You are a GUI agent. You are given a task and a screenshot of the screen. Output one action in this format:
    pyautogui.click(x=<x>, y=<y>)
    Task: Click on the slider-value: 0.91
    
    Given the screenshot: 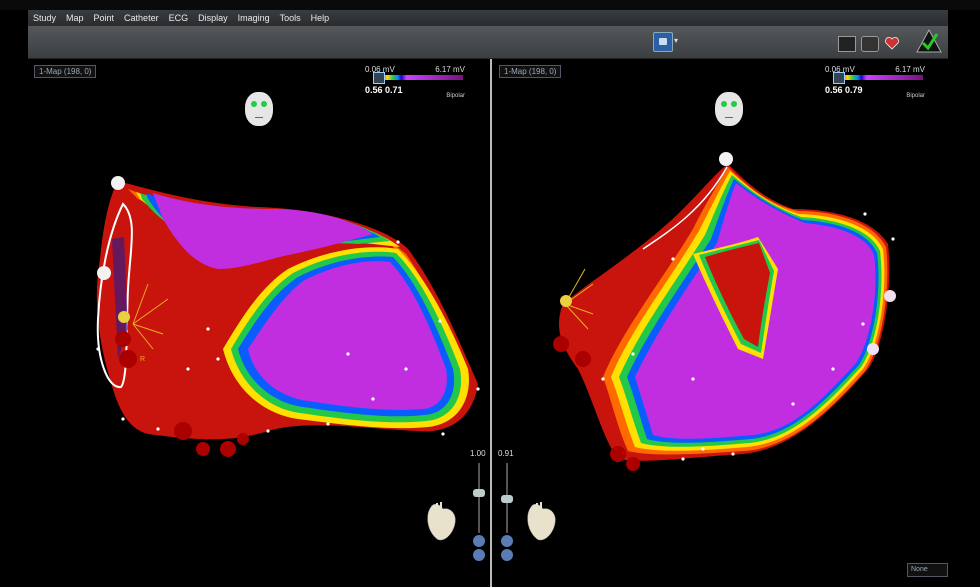 What is the action you would take?
    pyautogui.click(x=506, y=453)
    